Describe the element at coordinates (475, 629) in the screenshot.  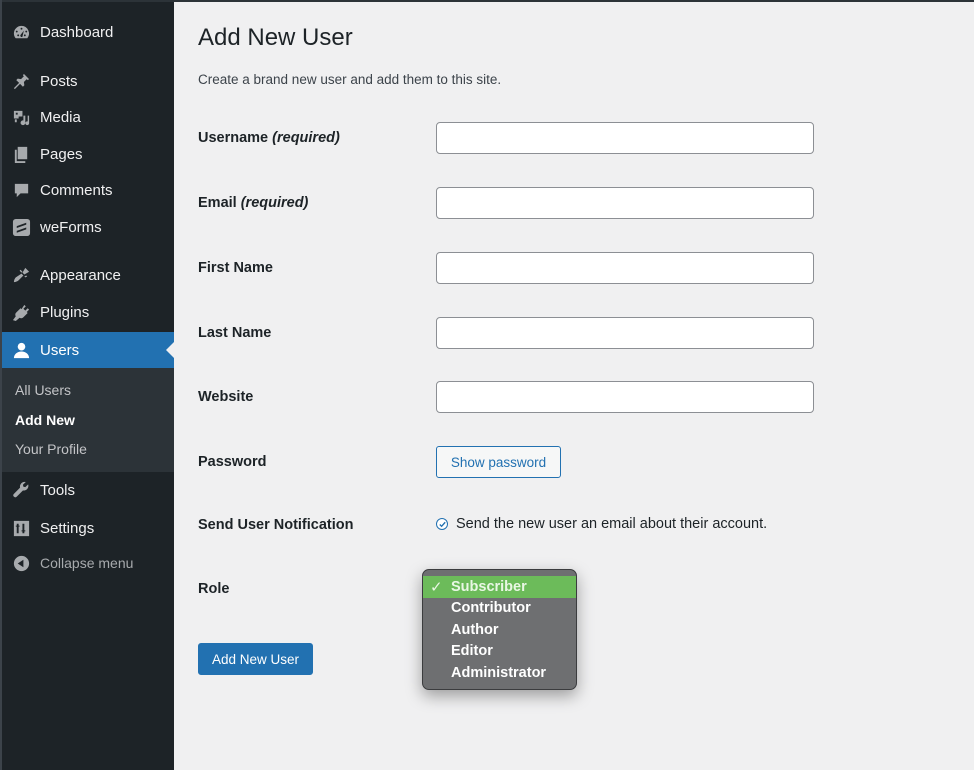
I see `role-option-label: Author` at that location.